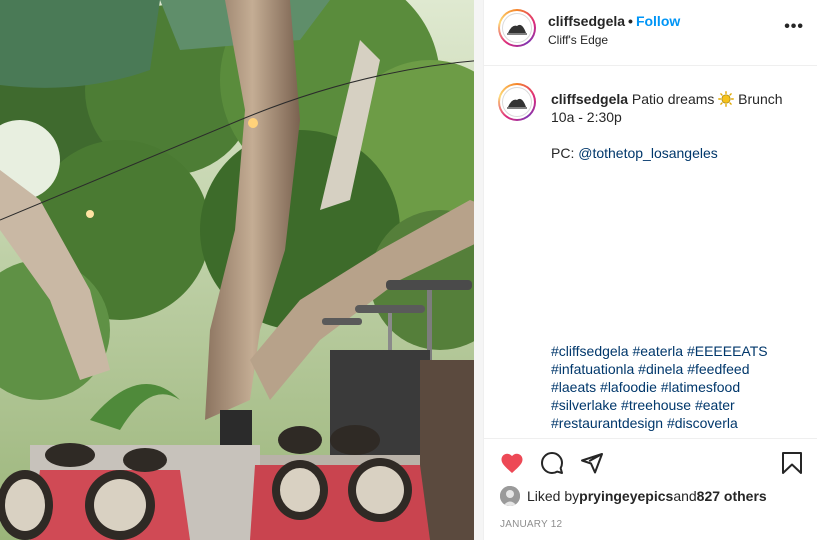 Image resolution: width=817 pixels, height=540 pixels. I want to click on hashtag-line: #laeats #lafoodie #latimesfood, so click(682, 387).